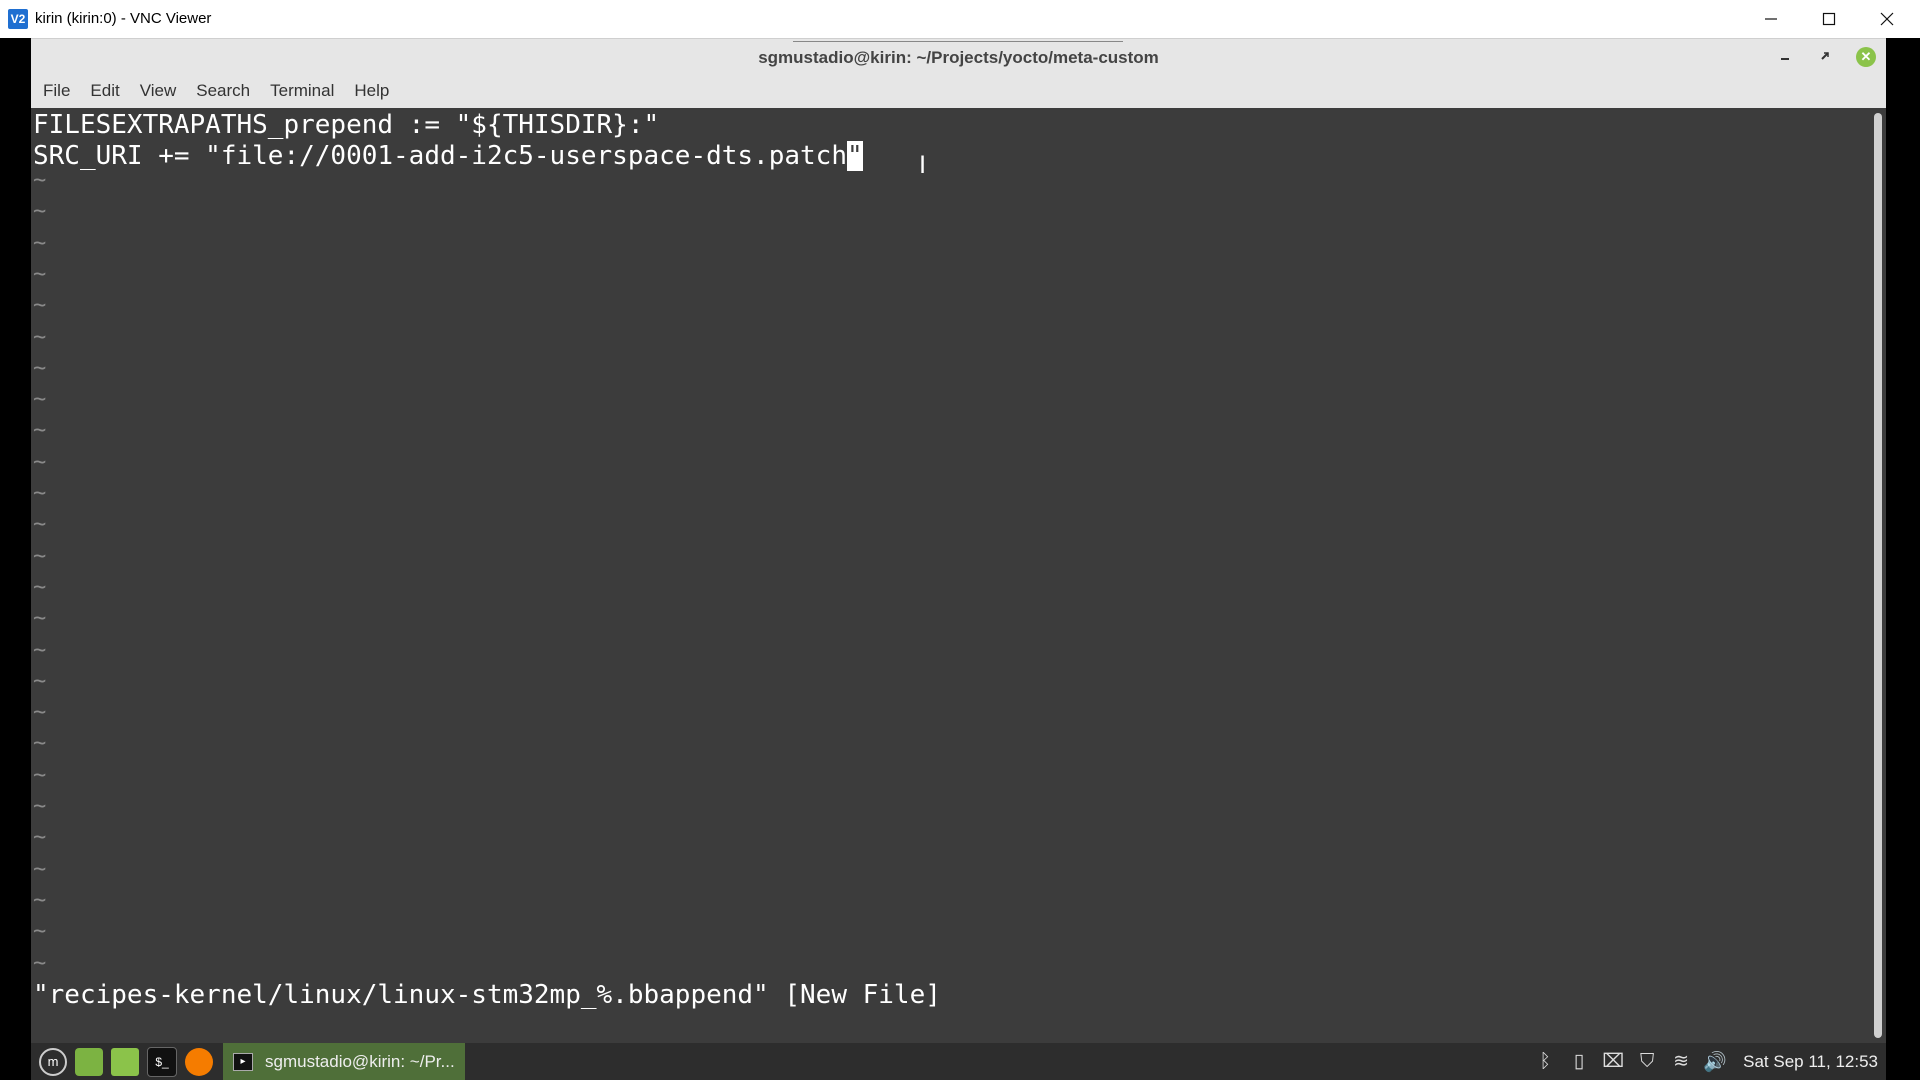 This screenshot has width=1920, height=1080. Describe the element at coordinates (1715, 1062) in the screenshot. I see `volume-icon: 🔊` at that location.